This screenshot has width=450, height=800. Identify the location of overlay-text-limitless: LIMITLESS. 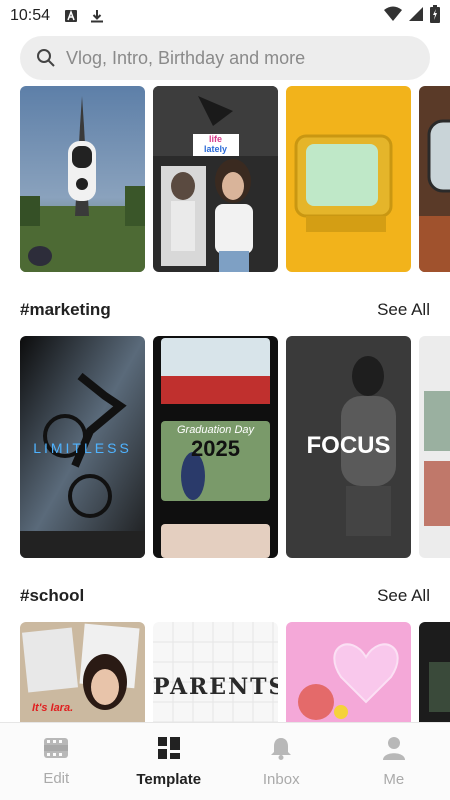
(82, 448).